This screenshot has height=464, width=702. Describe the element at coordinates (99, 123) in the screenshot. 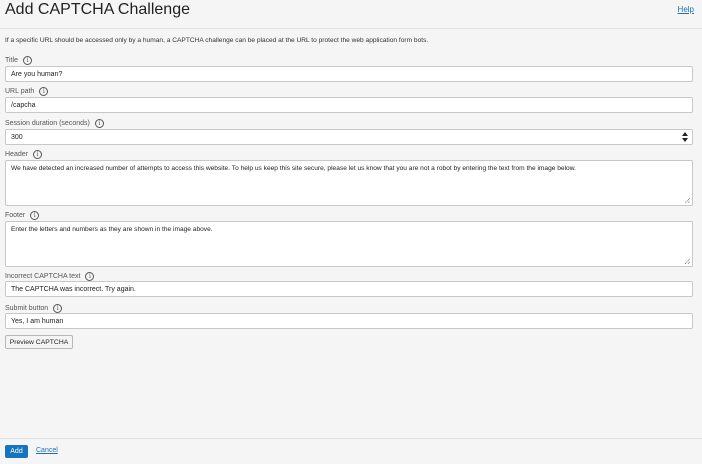

I see `session-duration-info-icon: i` at that location.